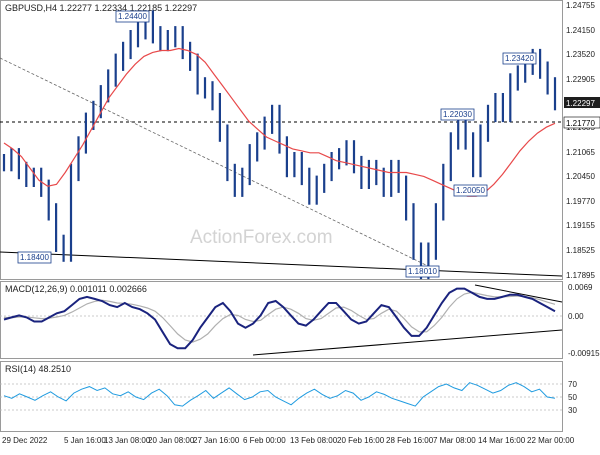  Describe the element at coordinates (580, 152) in the screenshot. I see `price-tick: 1.21065` at that location.